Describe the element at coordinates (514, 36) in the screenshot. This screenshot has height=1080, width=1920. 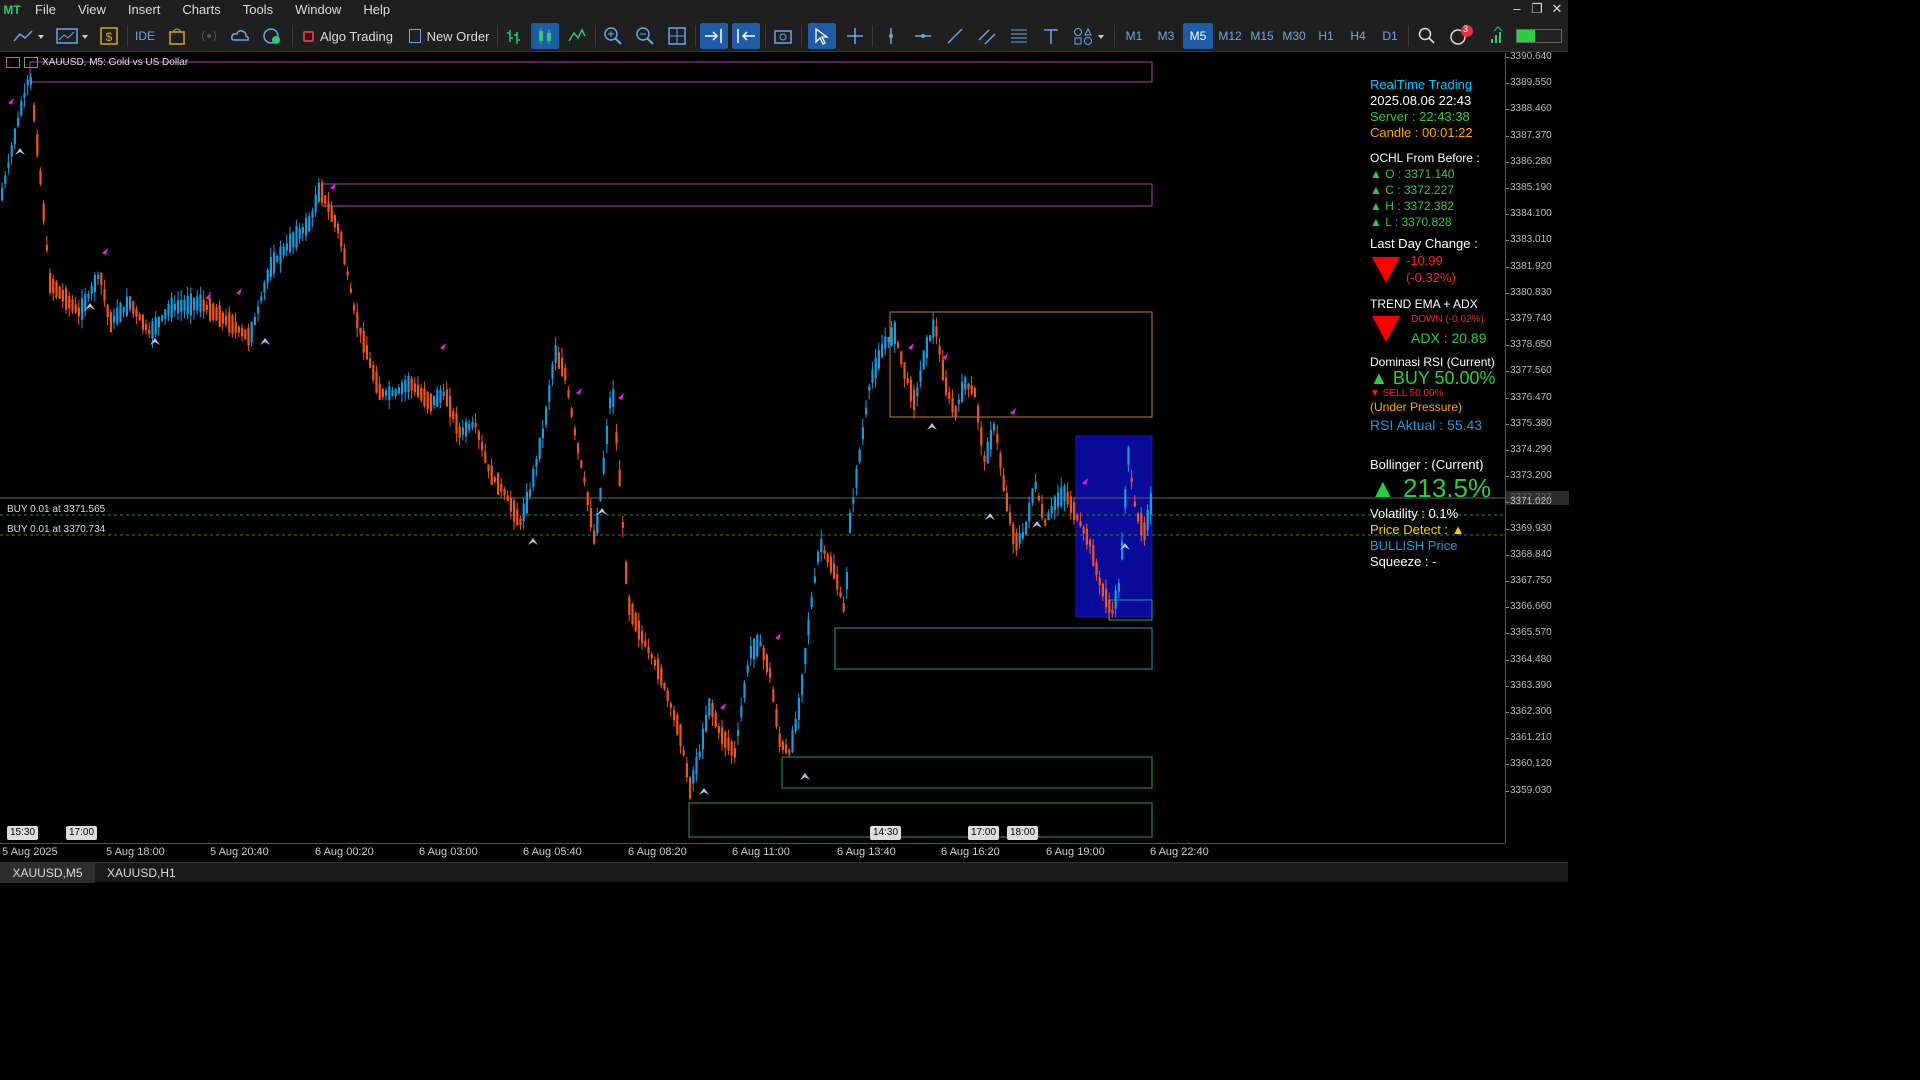
I see `bar-chart-icon` at that location.